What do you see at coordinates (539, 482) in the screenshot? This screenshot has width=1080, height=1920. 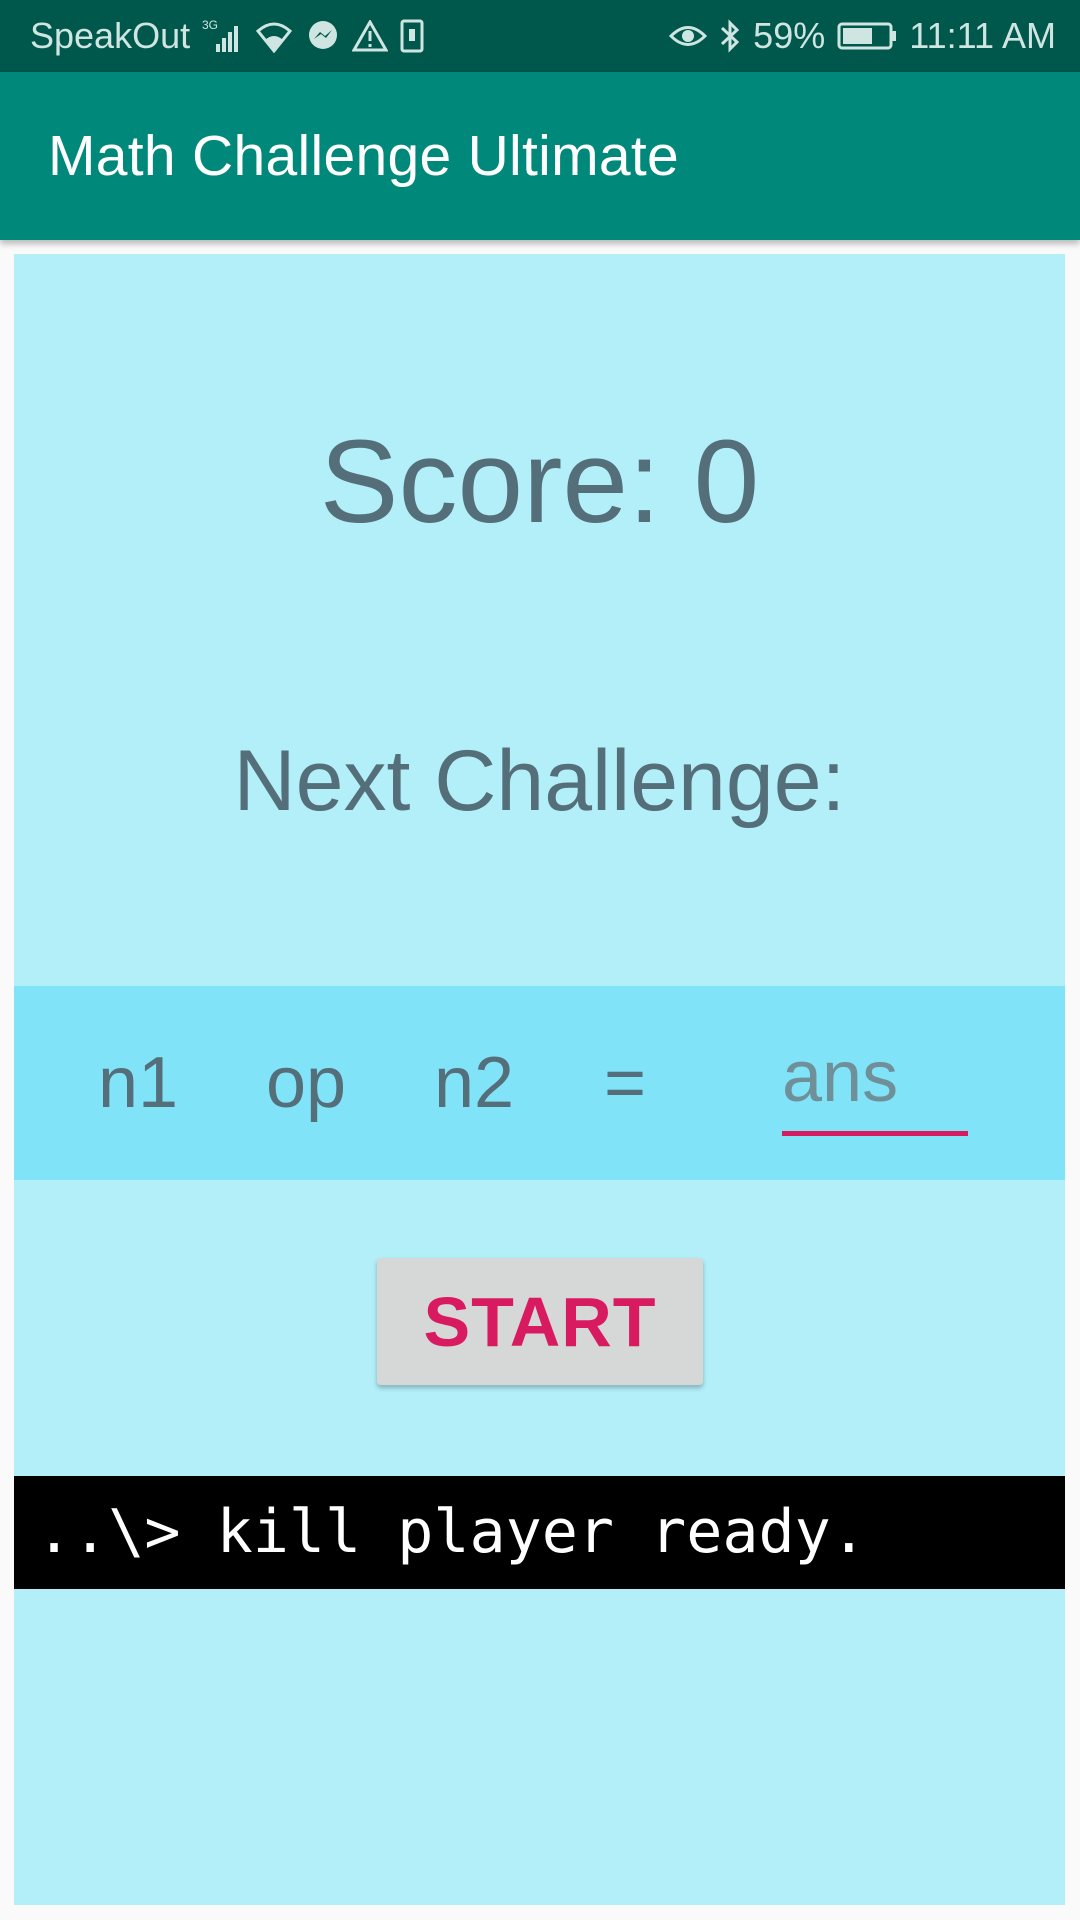 I see `score-label: Score: 0` at bounding box center [539, 482].